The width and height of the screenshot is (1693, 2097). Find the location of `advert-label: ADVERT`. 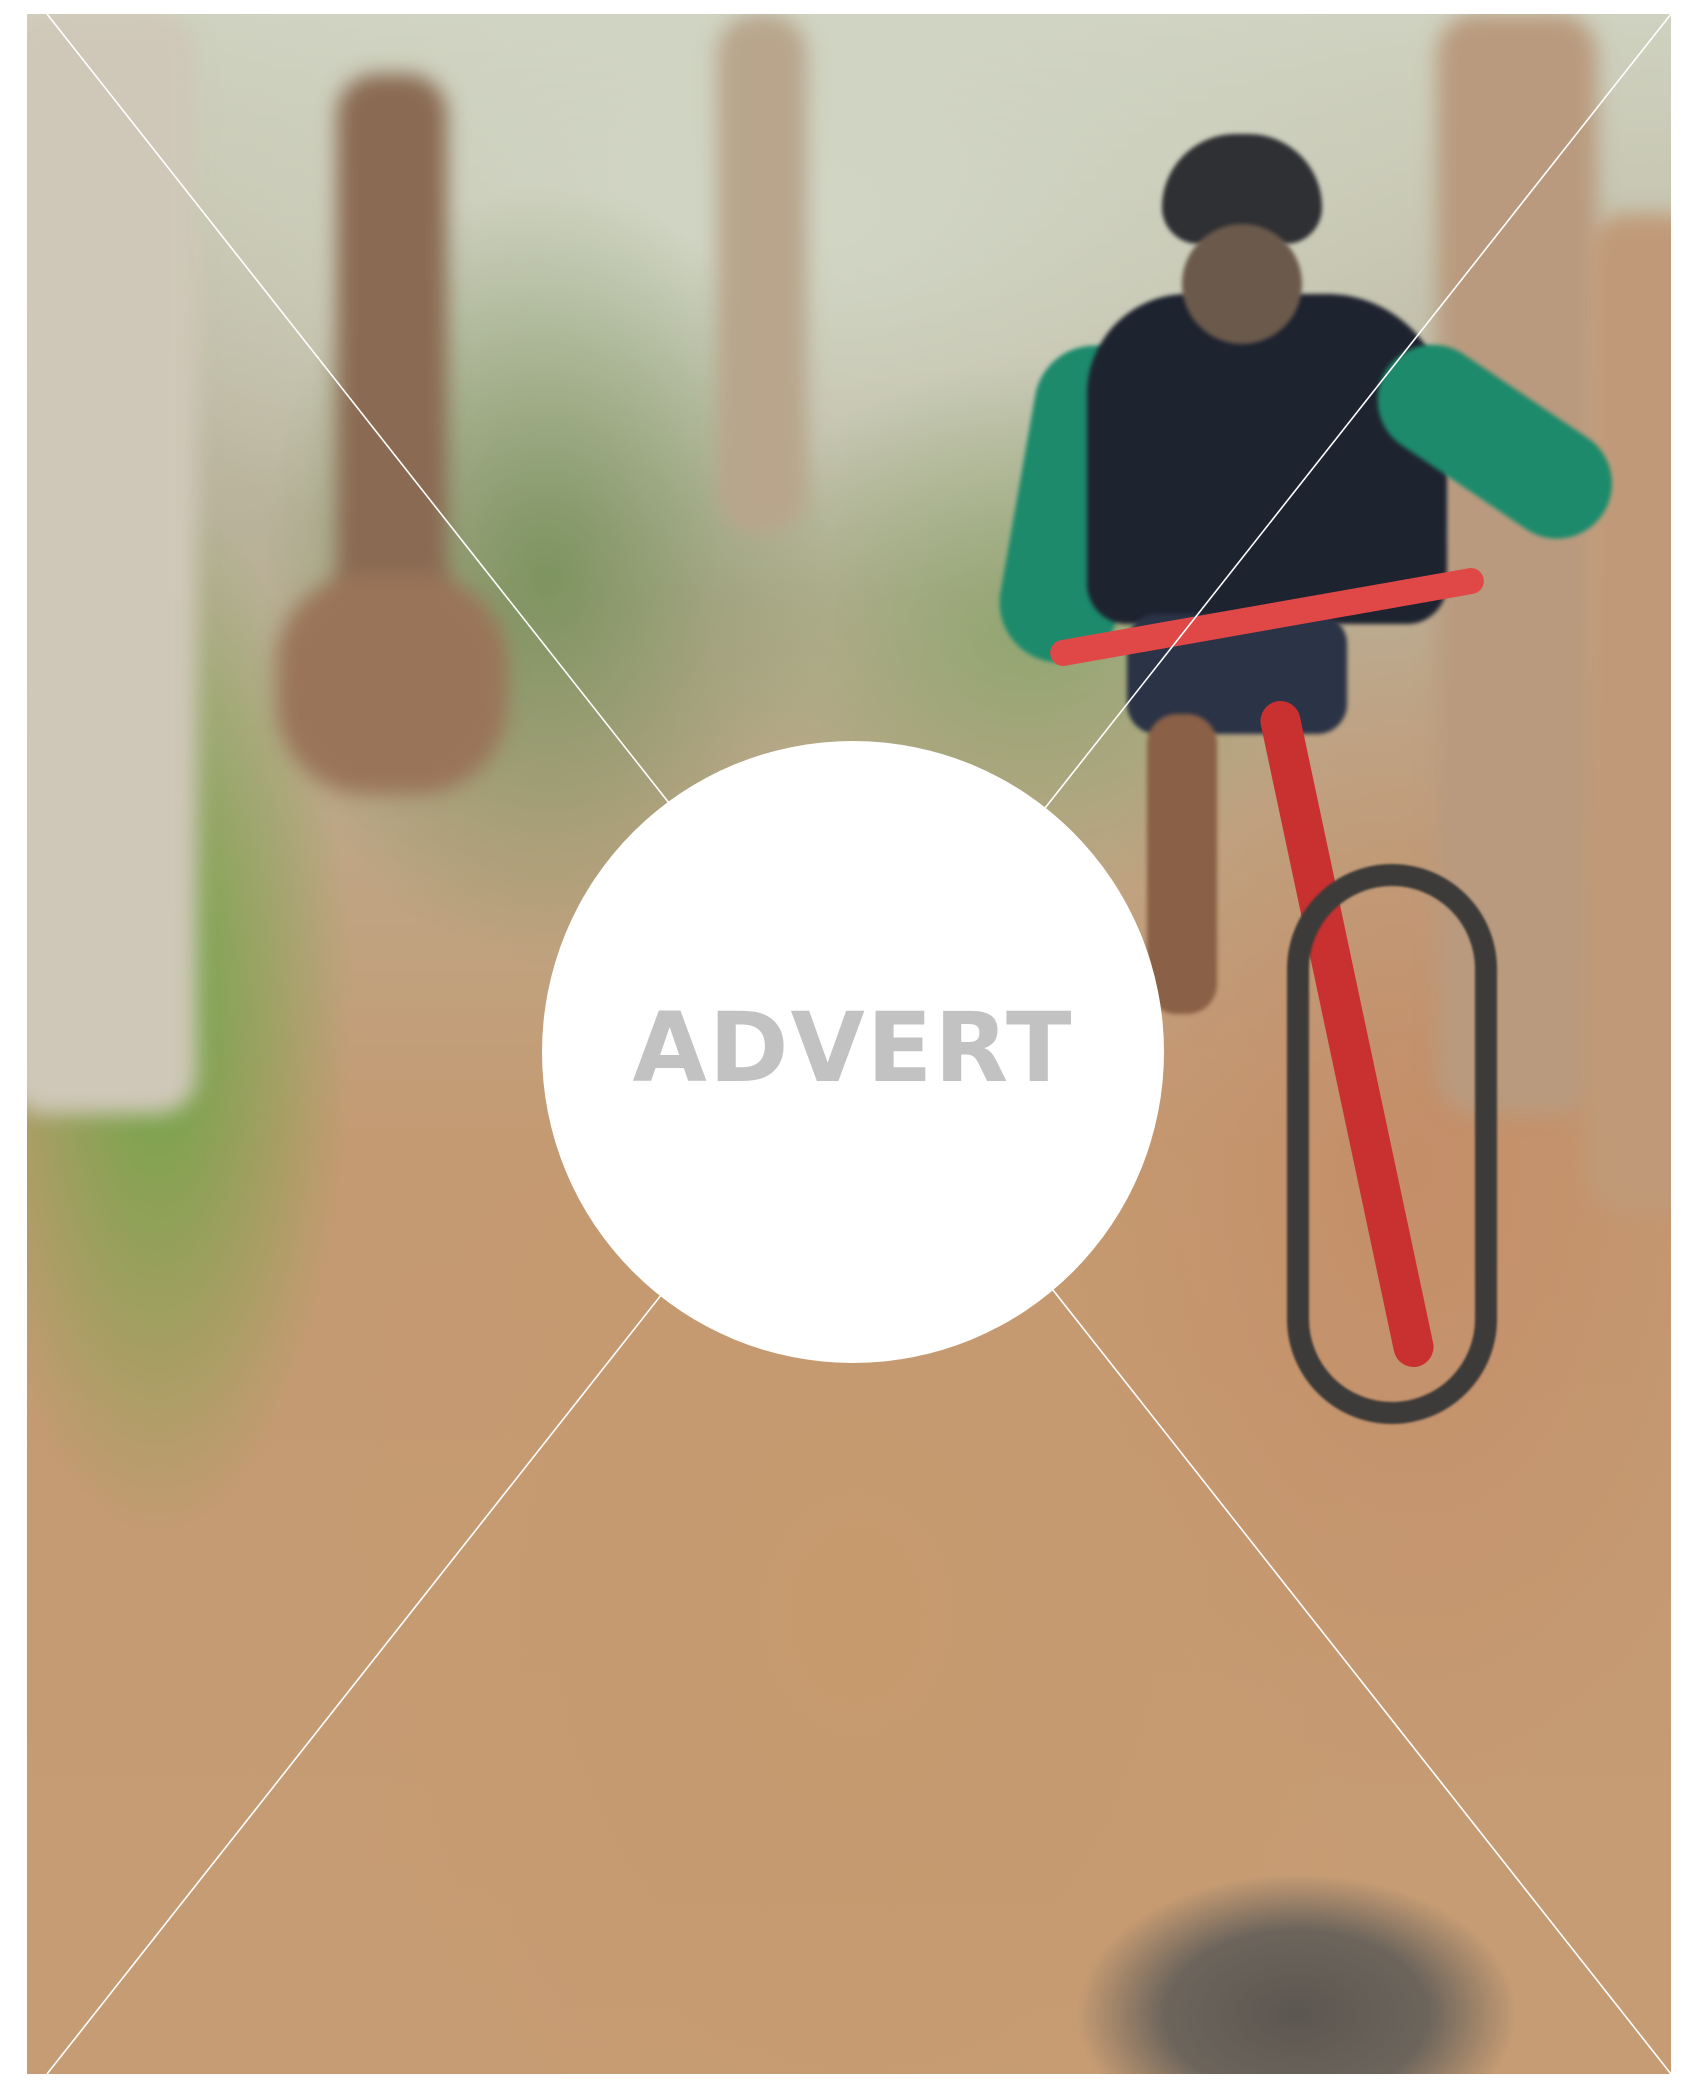

advert-label: ADVERT is located at coordinates (853, 1048).